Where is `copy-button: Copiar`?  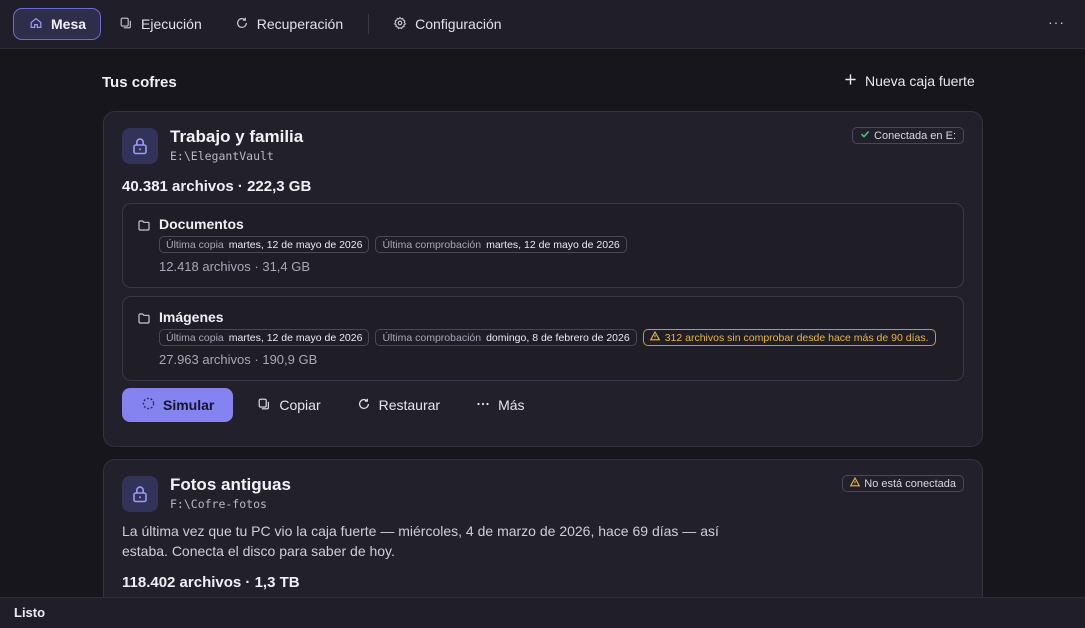
copy-button: Copiar is located at coordinates (288, 405).